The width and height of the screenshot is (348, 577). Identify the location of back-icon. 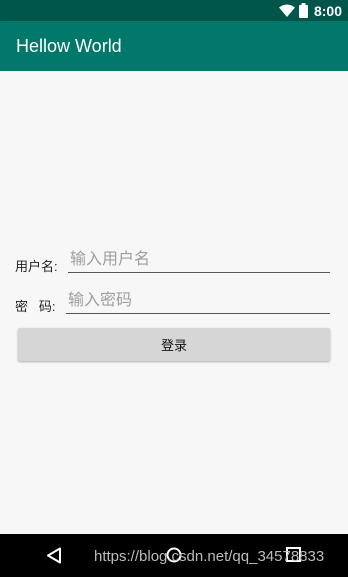
(54, 555).